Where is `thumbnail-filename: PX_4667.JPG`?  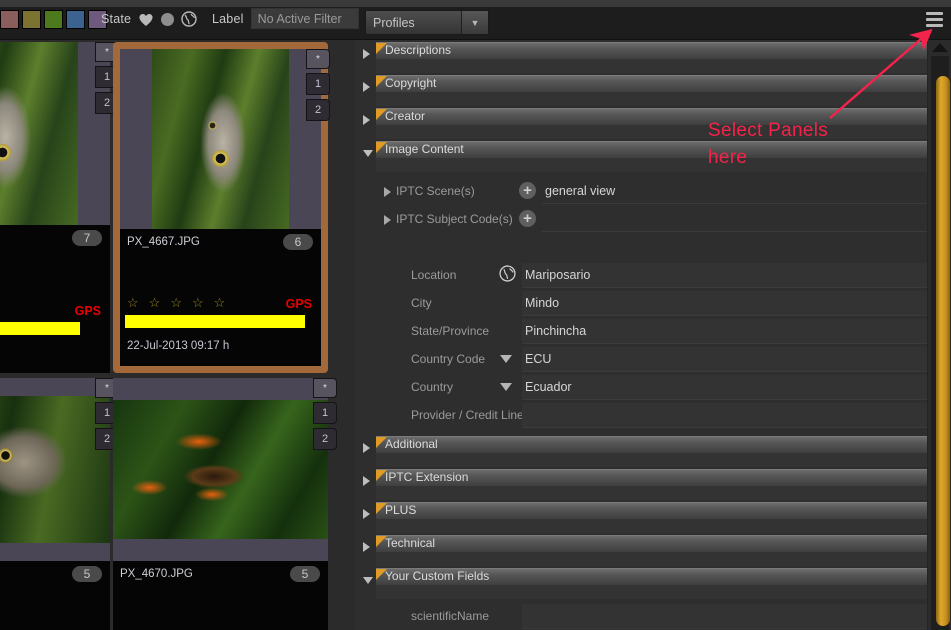
thumbnail-filename: PX_4667.JPG is located at coordinates (163, 242).